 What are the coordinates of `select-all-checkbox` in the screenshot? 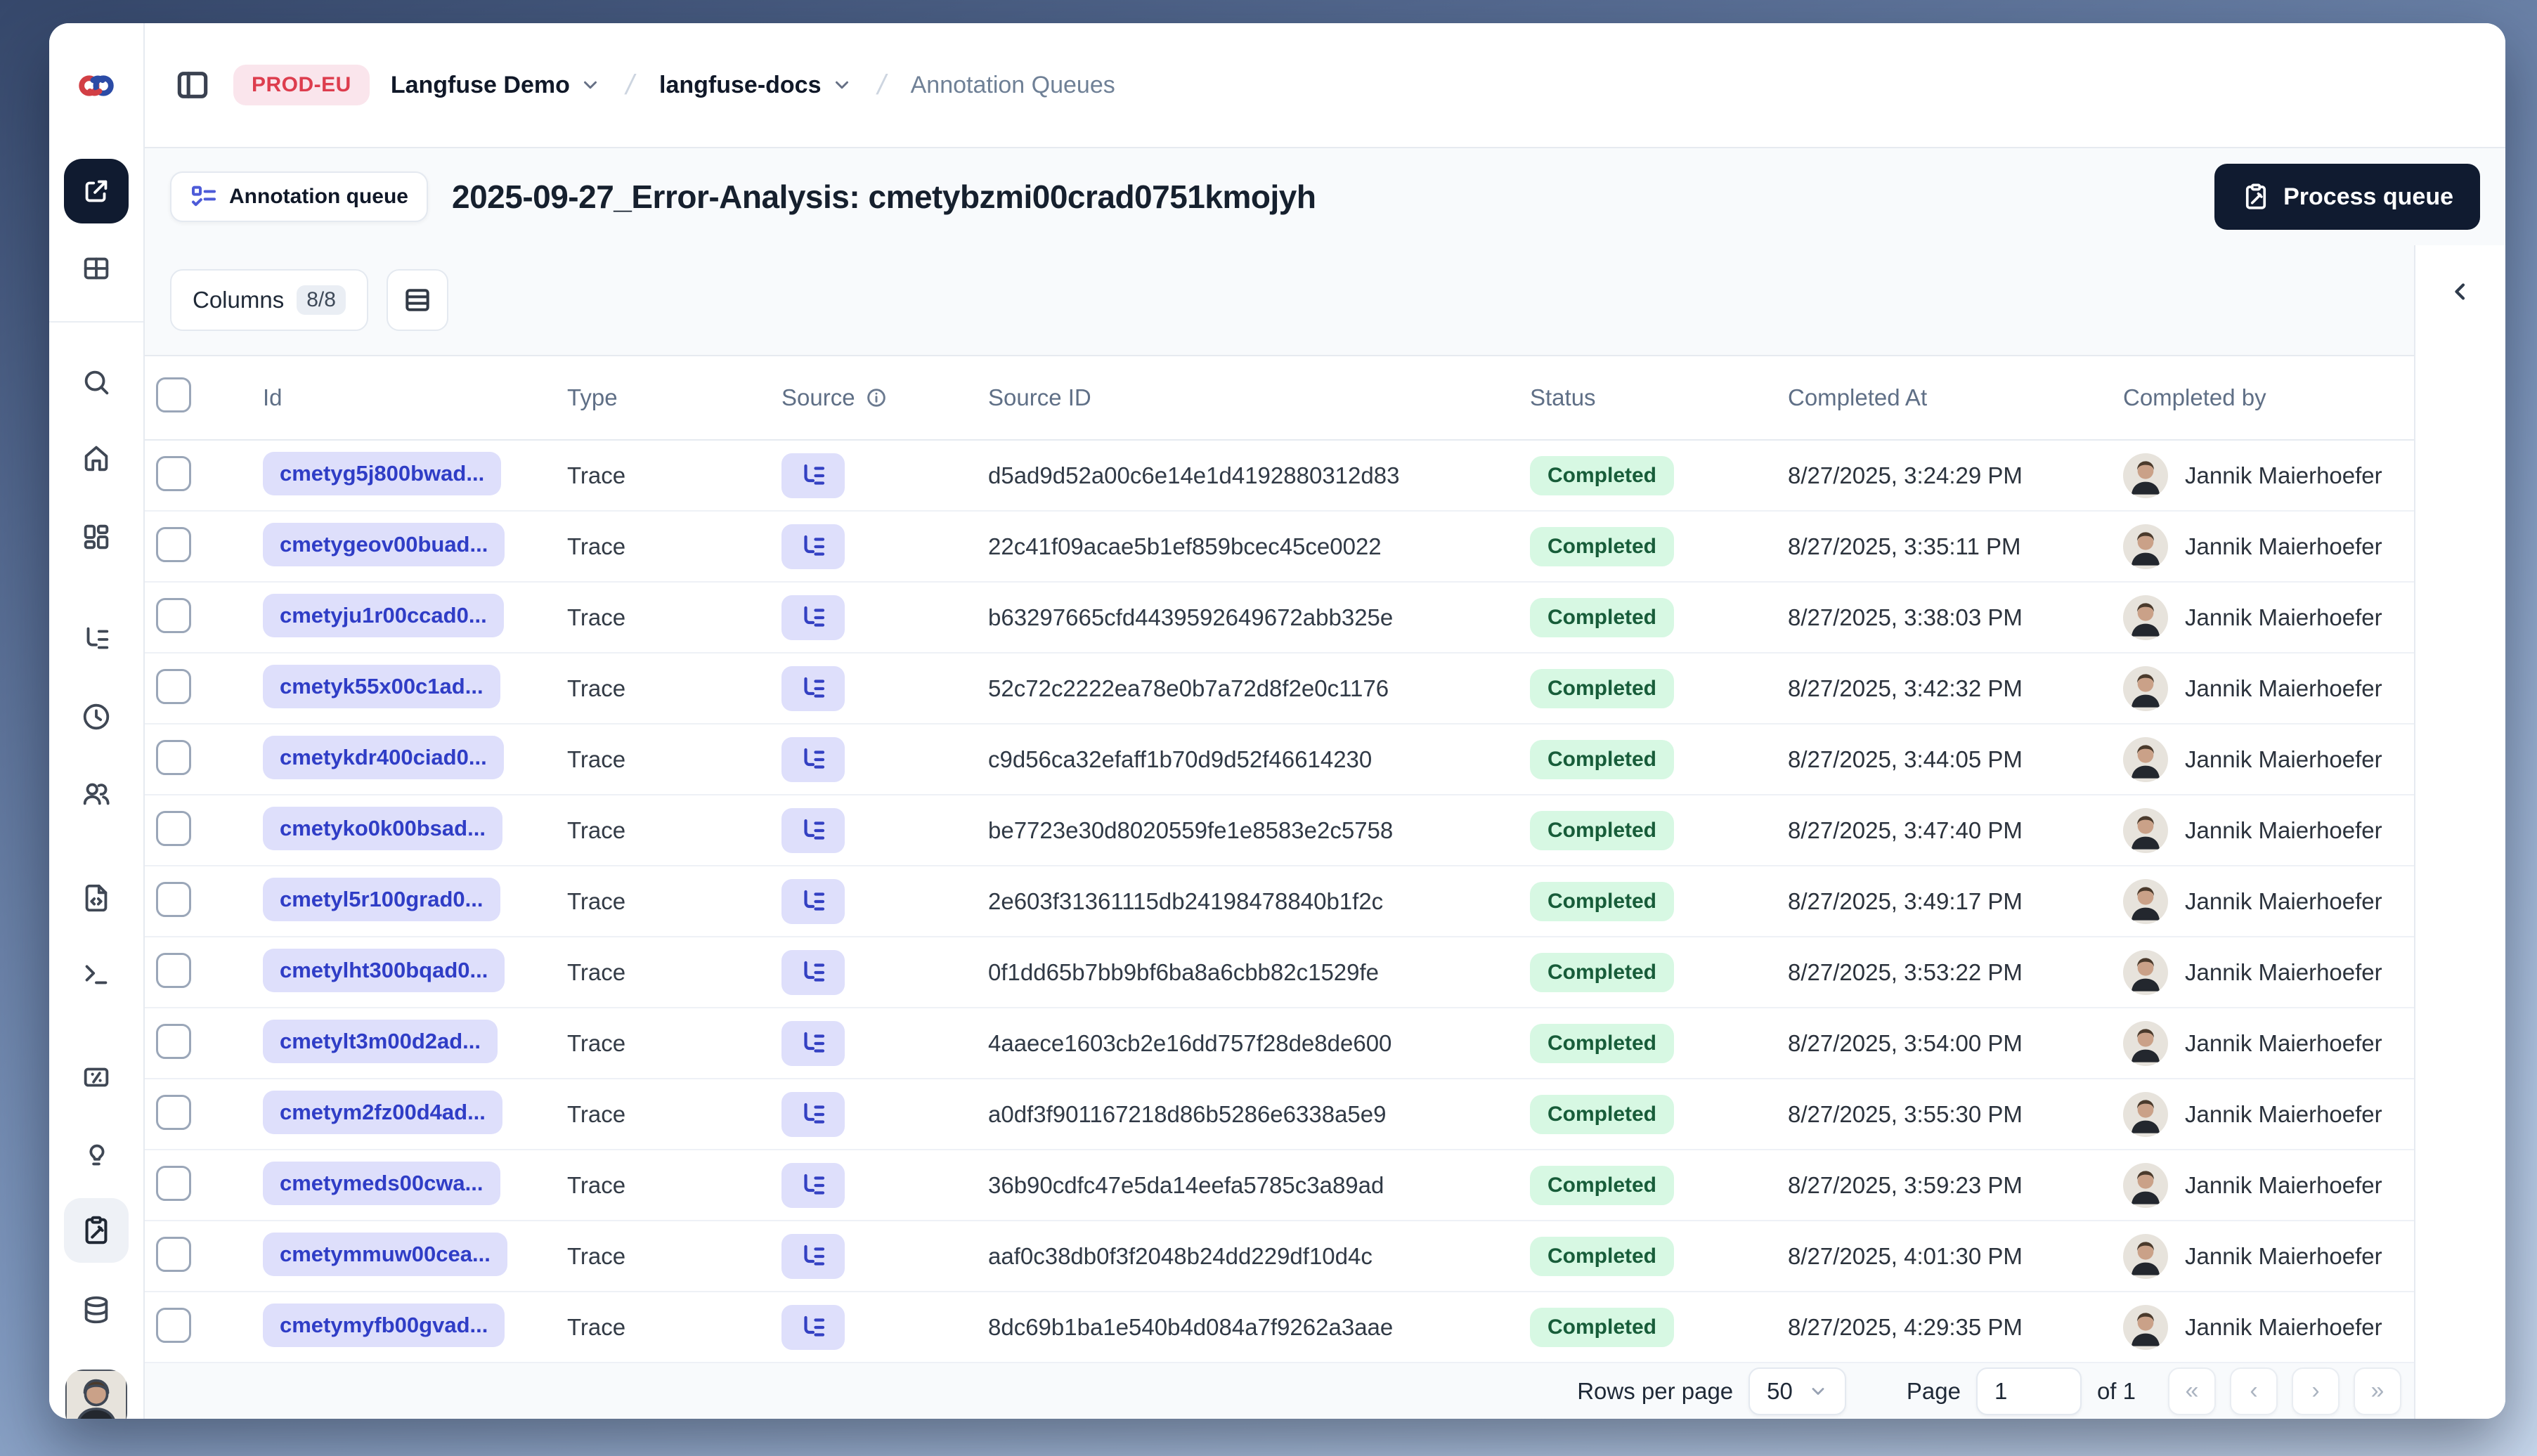 It's located at (174, 395).